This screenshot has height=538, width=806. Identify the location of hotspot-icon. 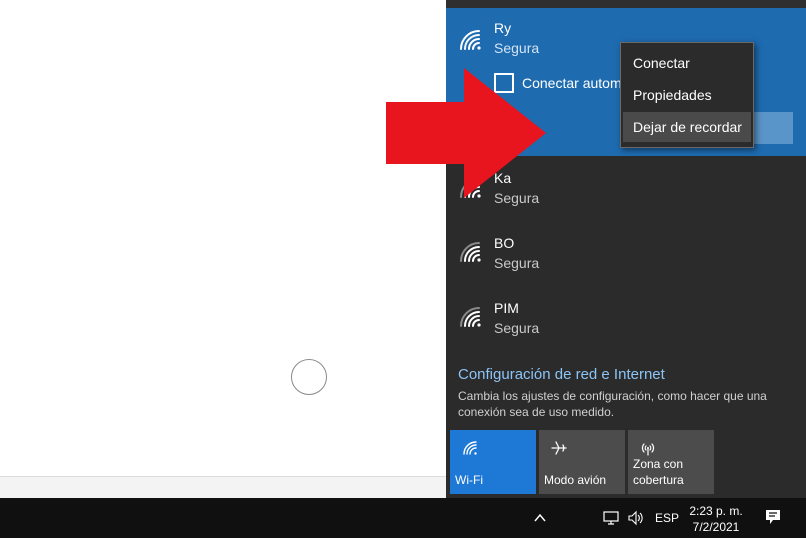
(648, 449).